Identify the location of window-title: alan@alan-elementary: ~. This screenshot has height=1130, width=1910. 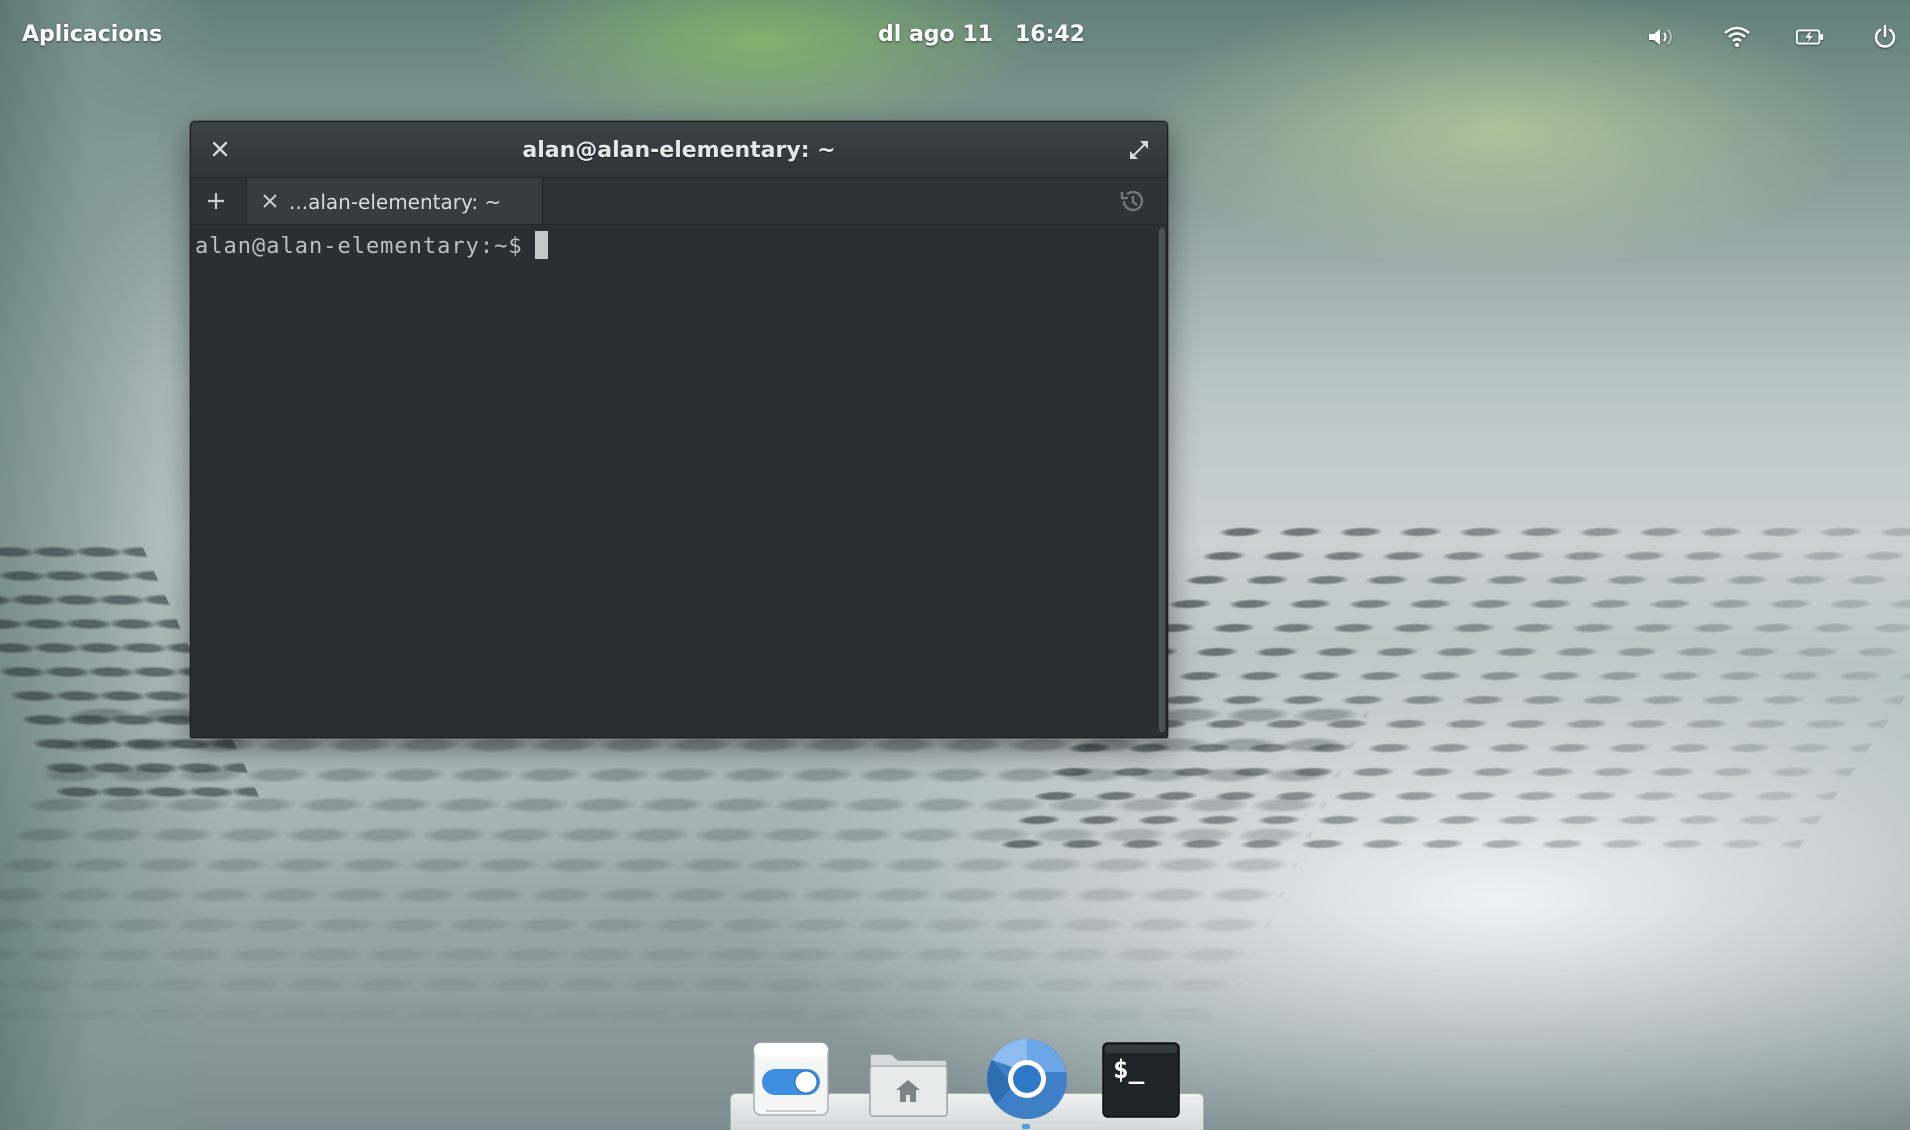
(679, 150).